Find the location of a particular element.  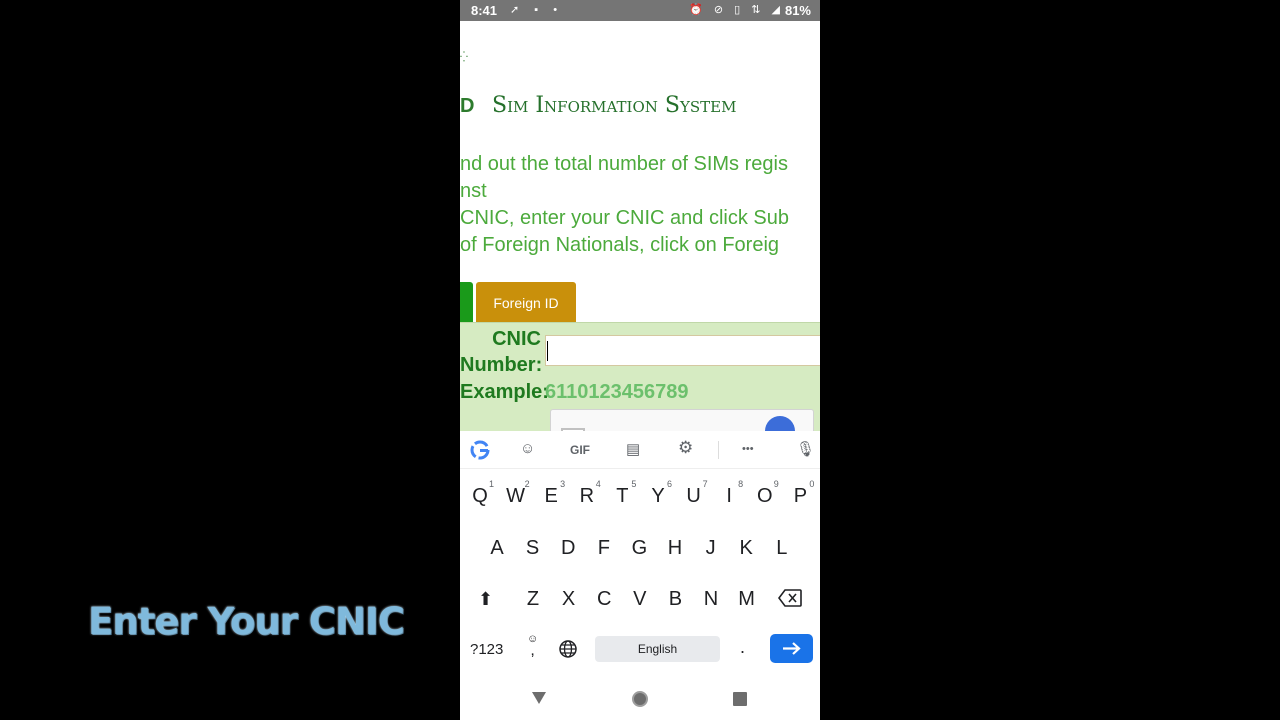

key-hint-number: 2 is located at coordinates (527, 484).